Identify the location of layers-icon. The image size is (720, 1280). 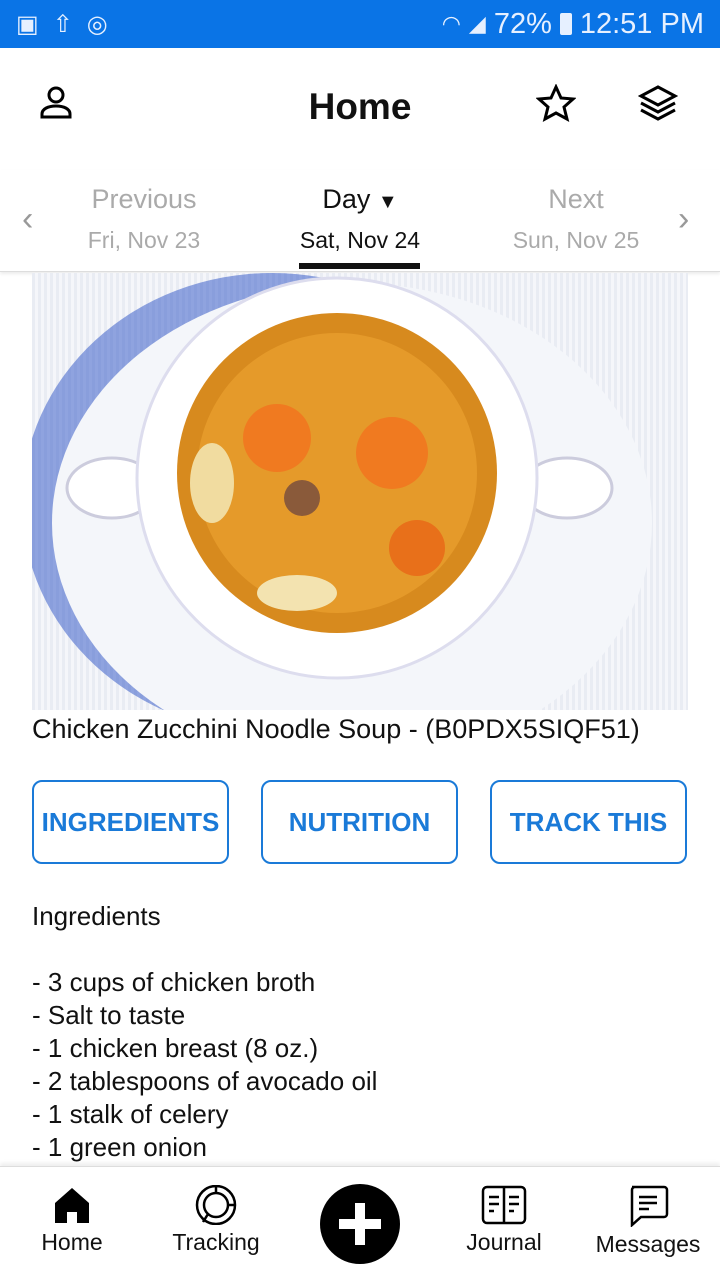
(658, 105).